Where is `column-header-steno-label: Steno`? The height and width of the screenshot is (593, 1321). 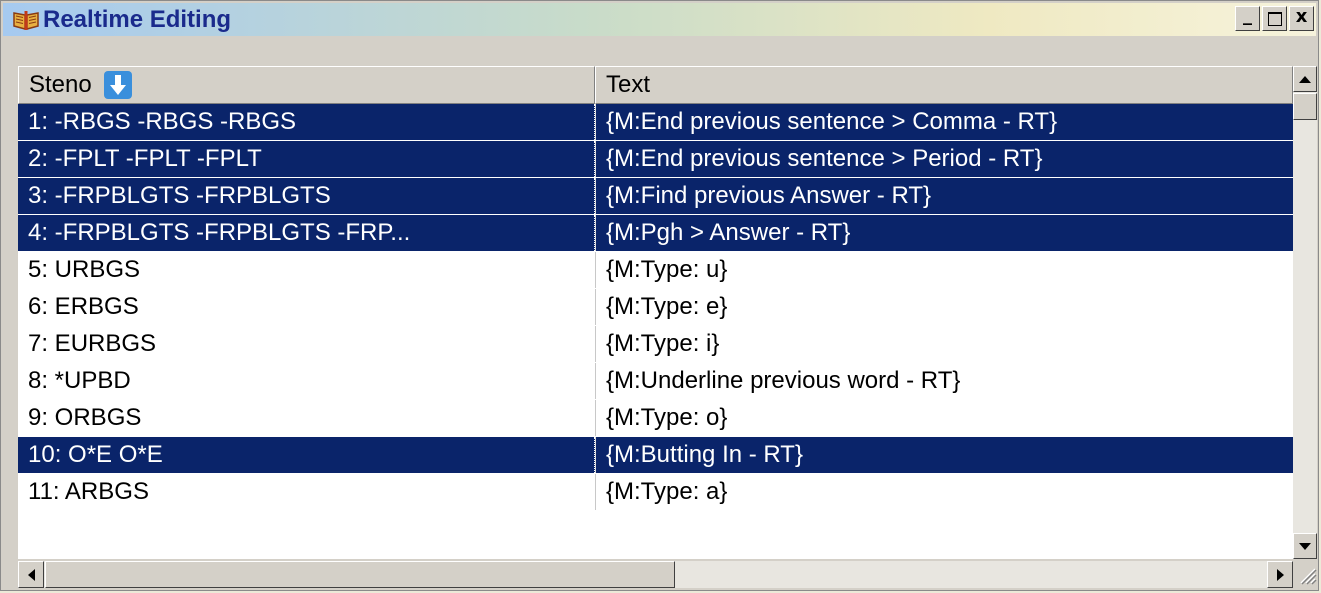 column-header-steno-label: Steno is located at coordinates (60, 84).